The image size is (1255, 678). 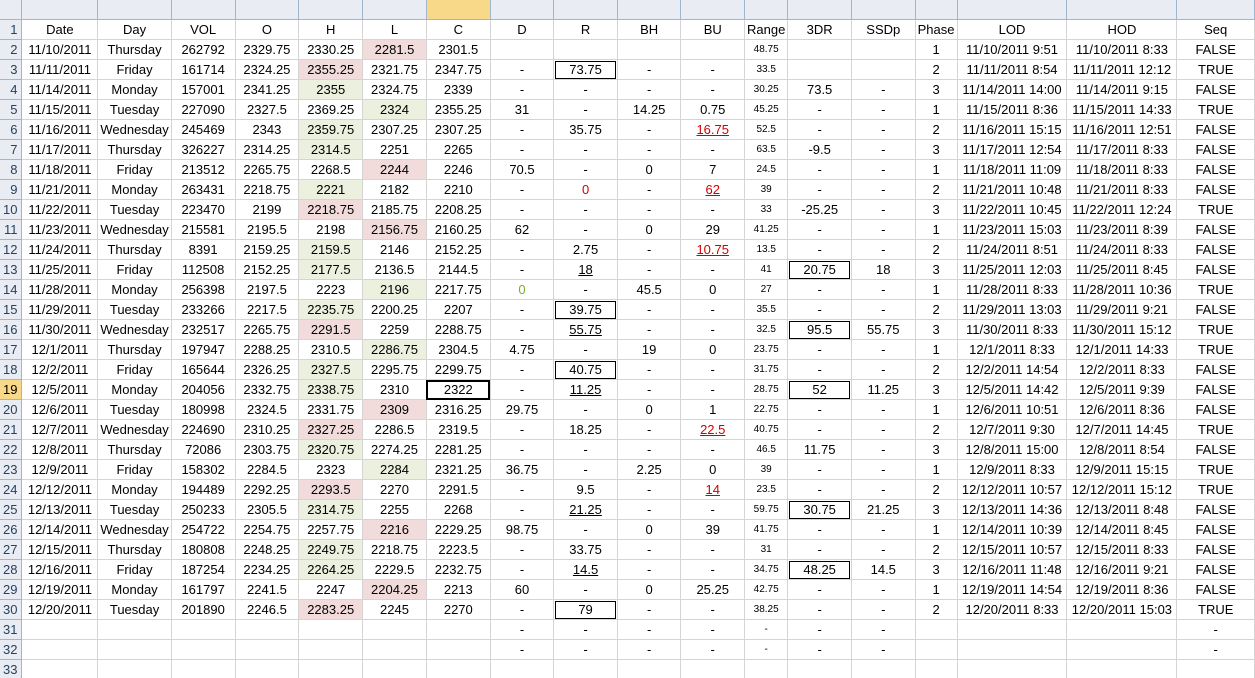 What do you see at coordinates (1012, 209) in the screenshot?
I see `cell-lod: 11/22/2011 10:45` at bounding box center [1012, 209].